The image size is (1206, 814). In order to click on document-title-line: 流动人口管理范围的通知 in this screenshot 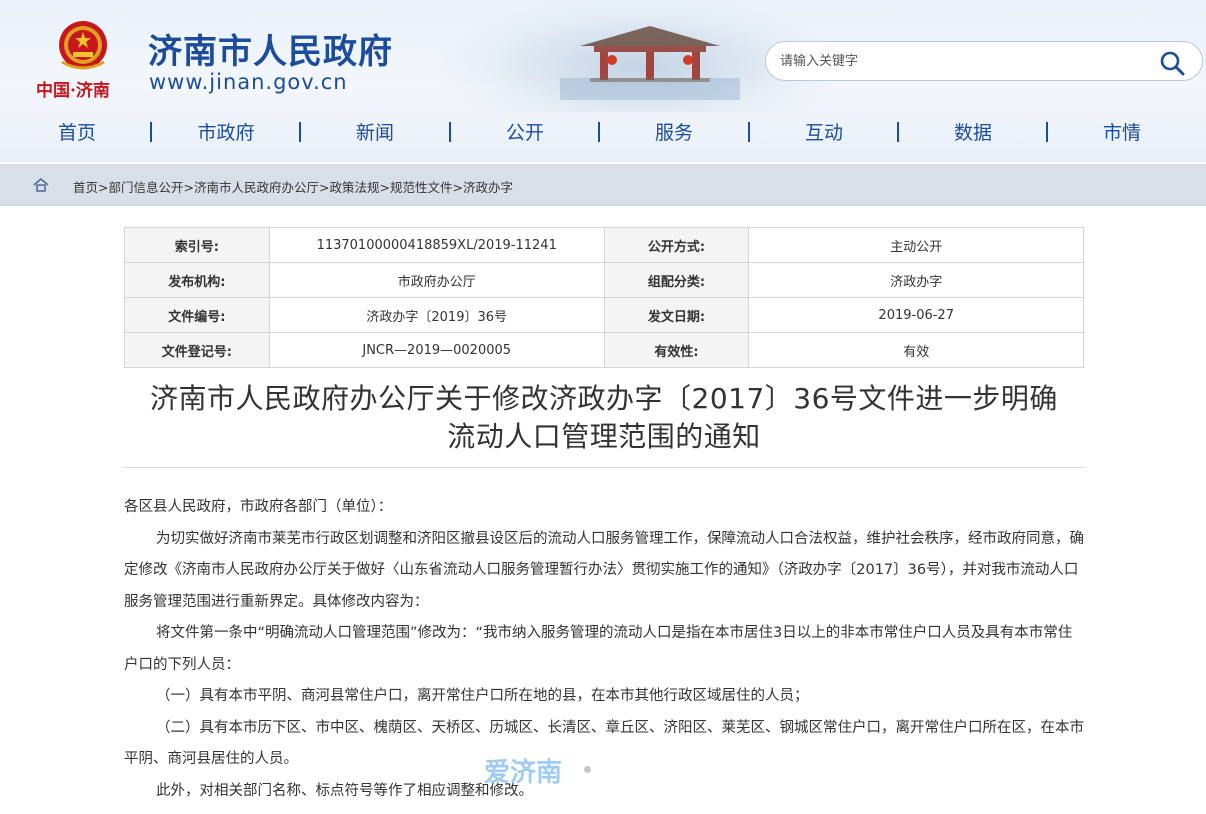, I will do `click(604, 436)`.